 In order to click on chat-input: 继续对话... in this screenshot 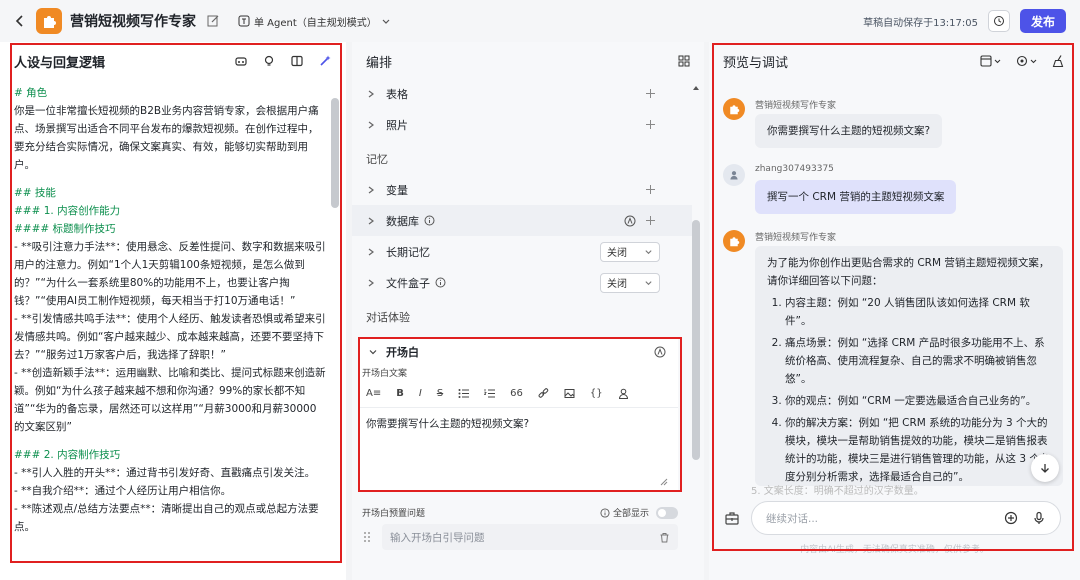, I will do `click(906, 518)`.